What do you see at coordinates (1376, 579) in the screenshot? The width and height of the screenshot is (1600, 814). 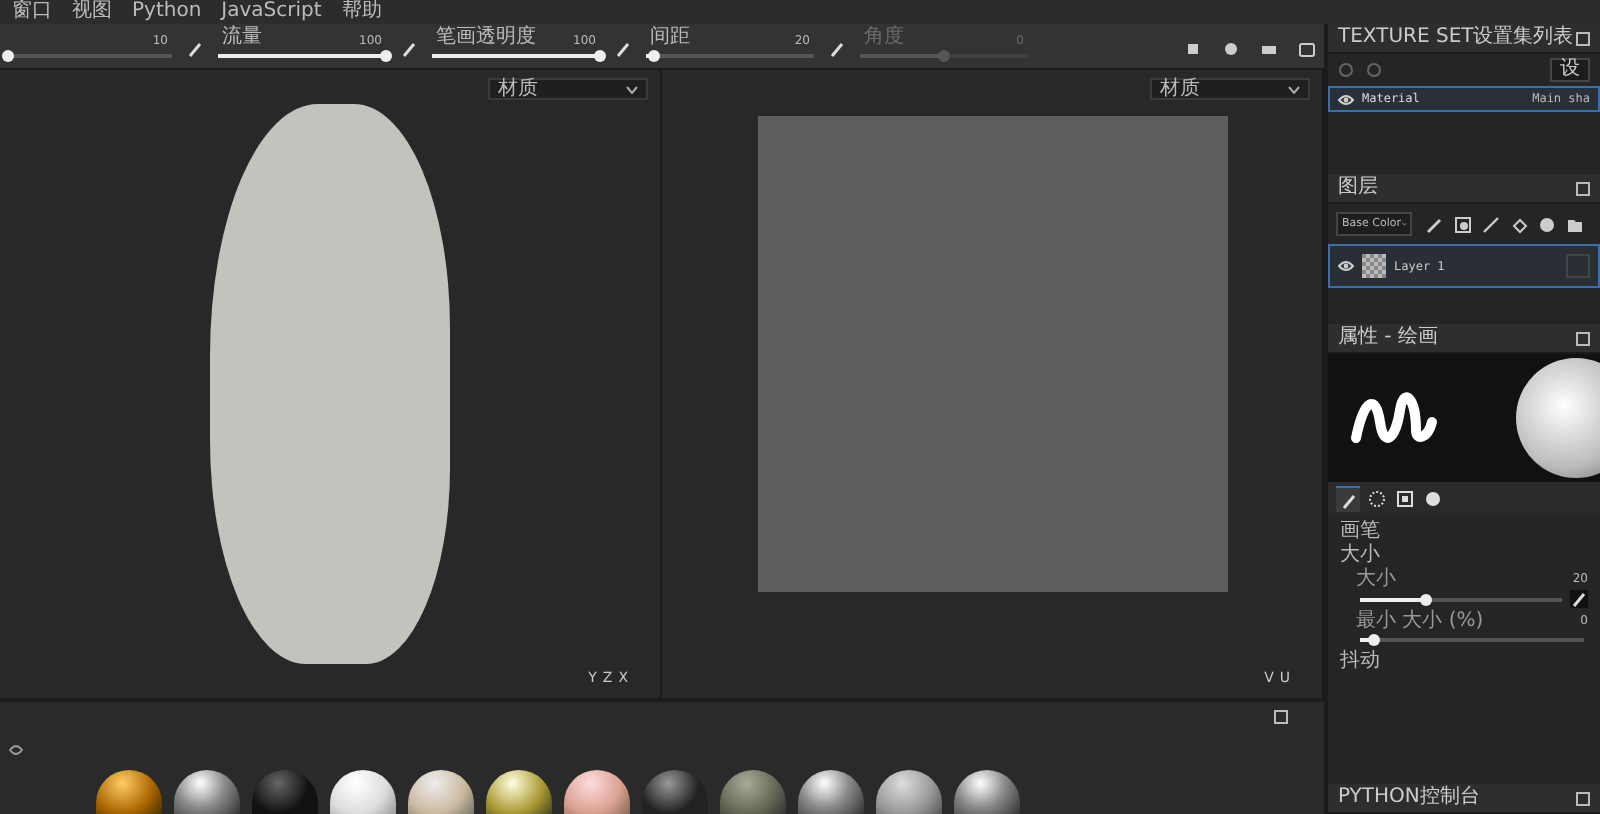 I see `param-label: 大小` at bounding box center [1376, 579].